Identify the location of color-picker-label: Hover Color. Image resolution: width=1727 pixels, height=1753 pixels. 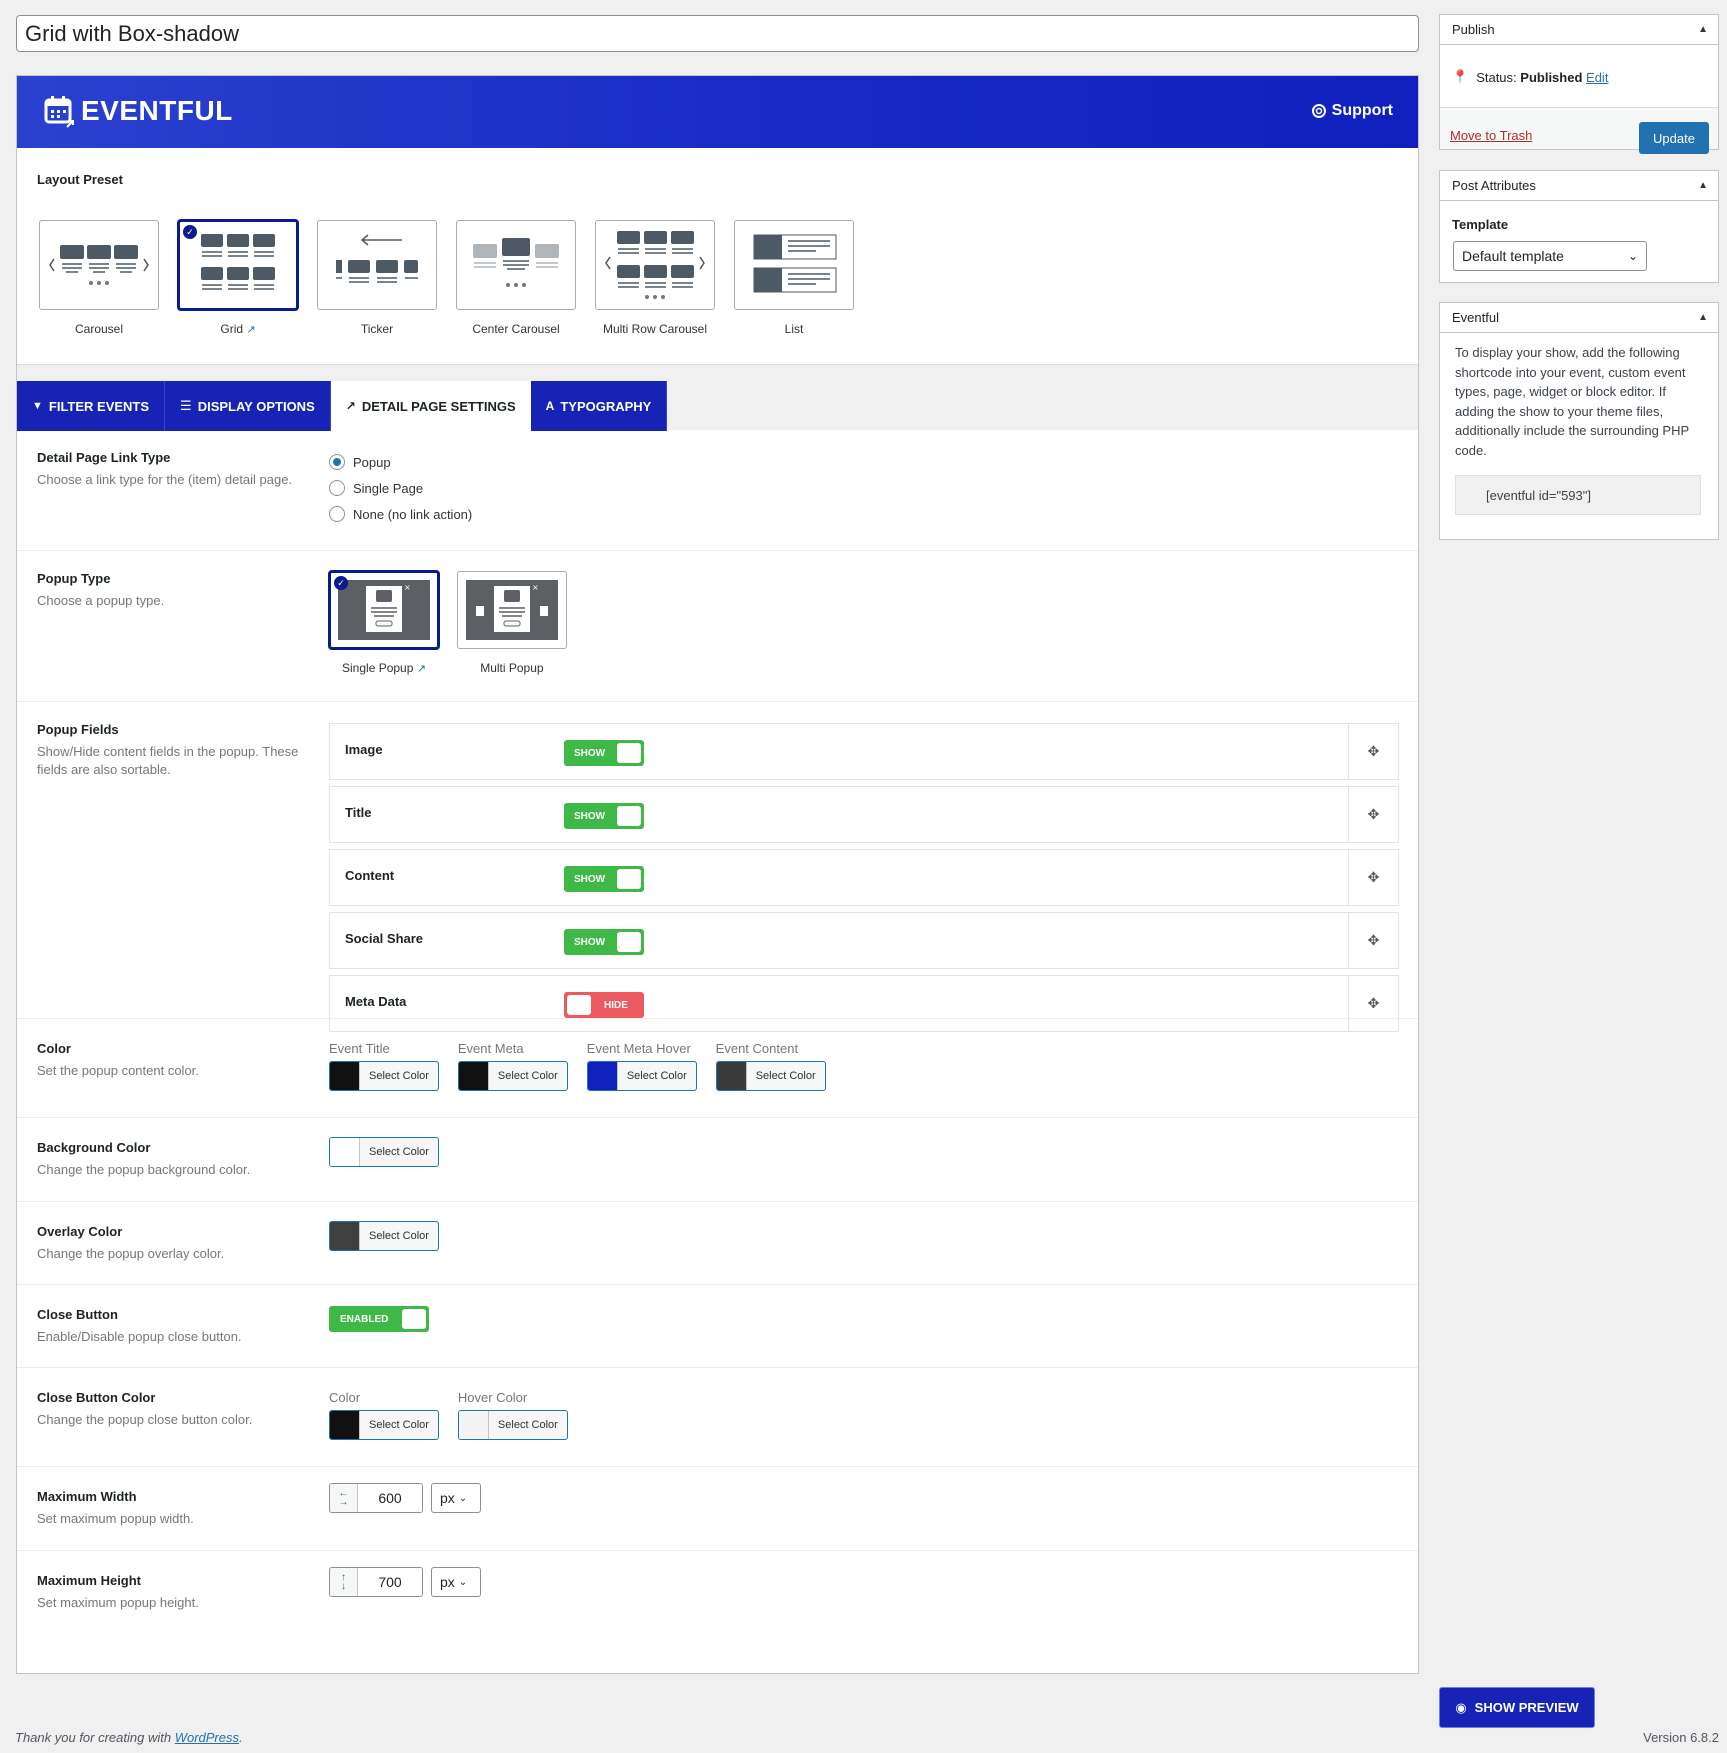
(492, 1397).